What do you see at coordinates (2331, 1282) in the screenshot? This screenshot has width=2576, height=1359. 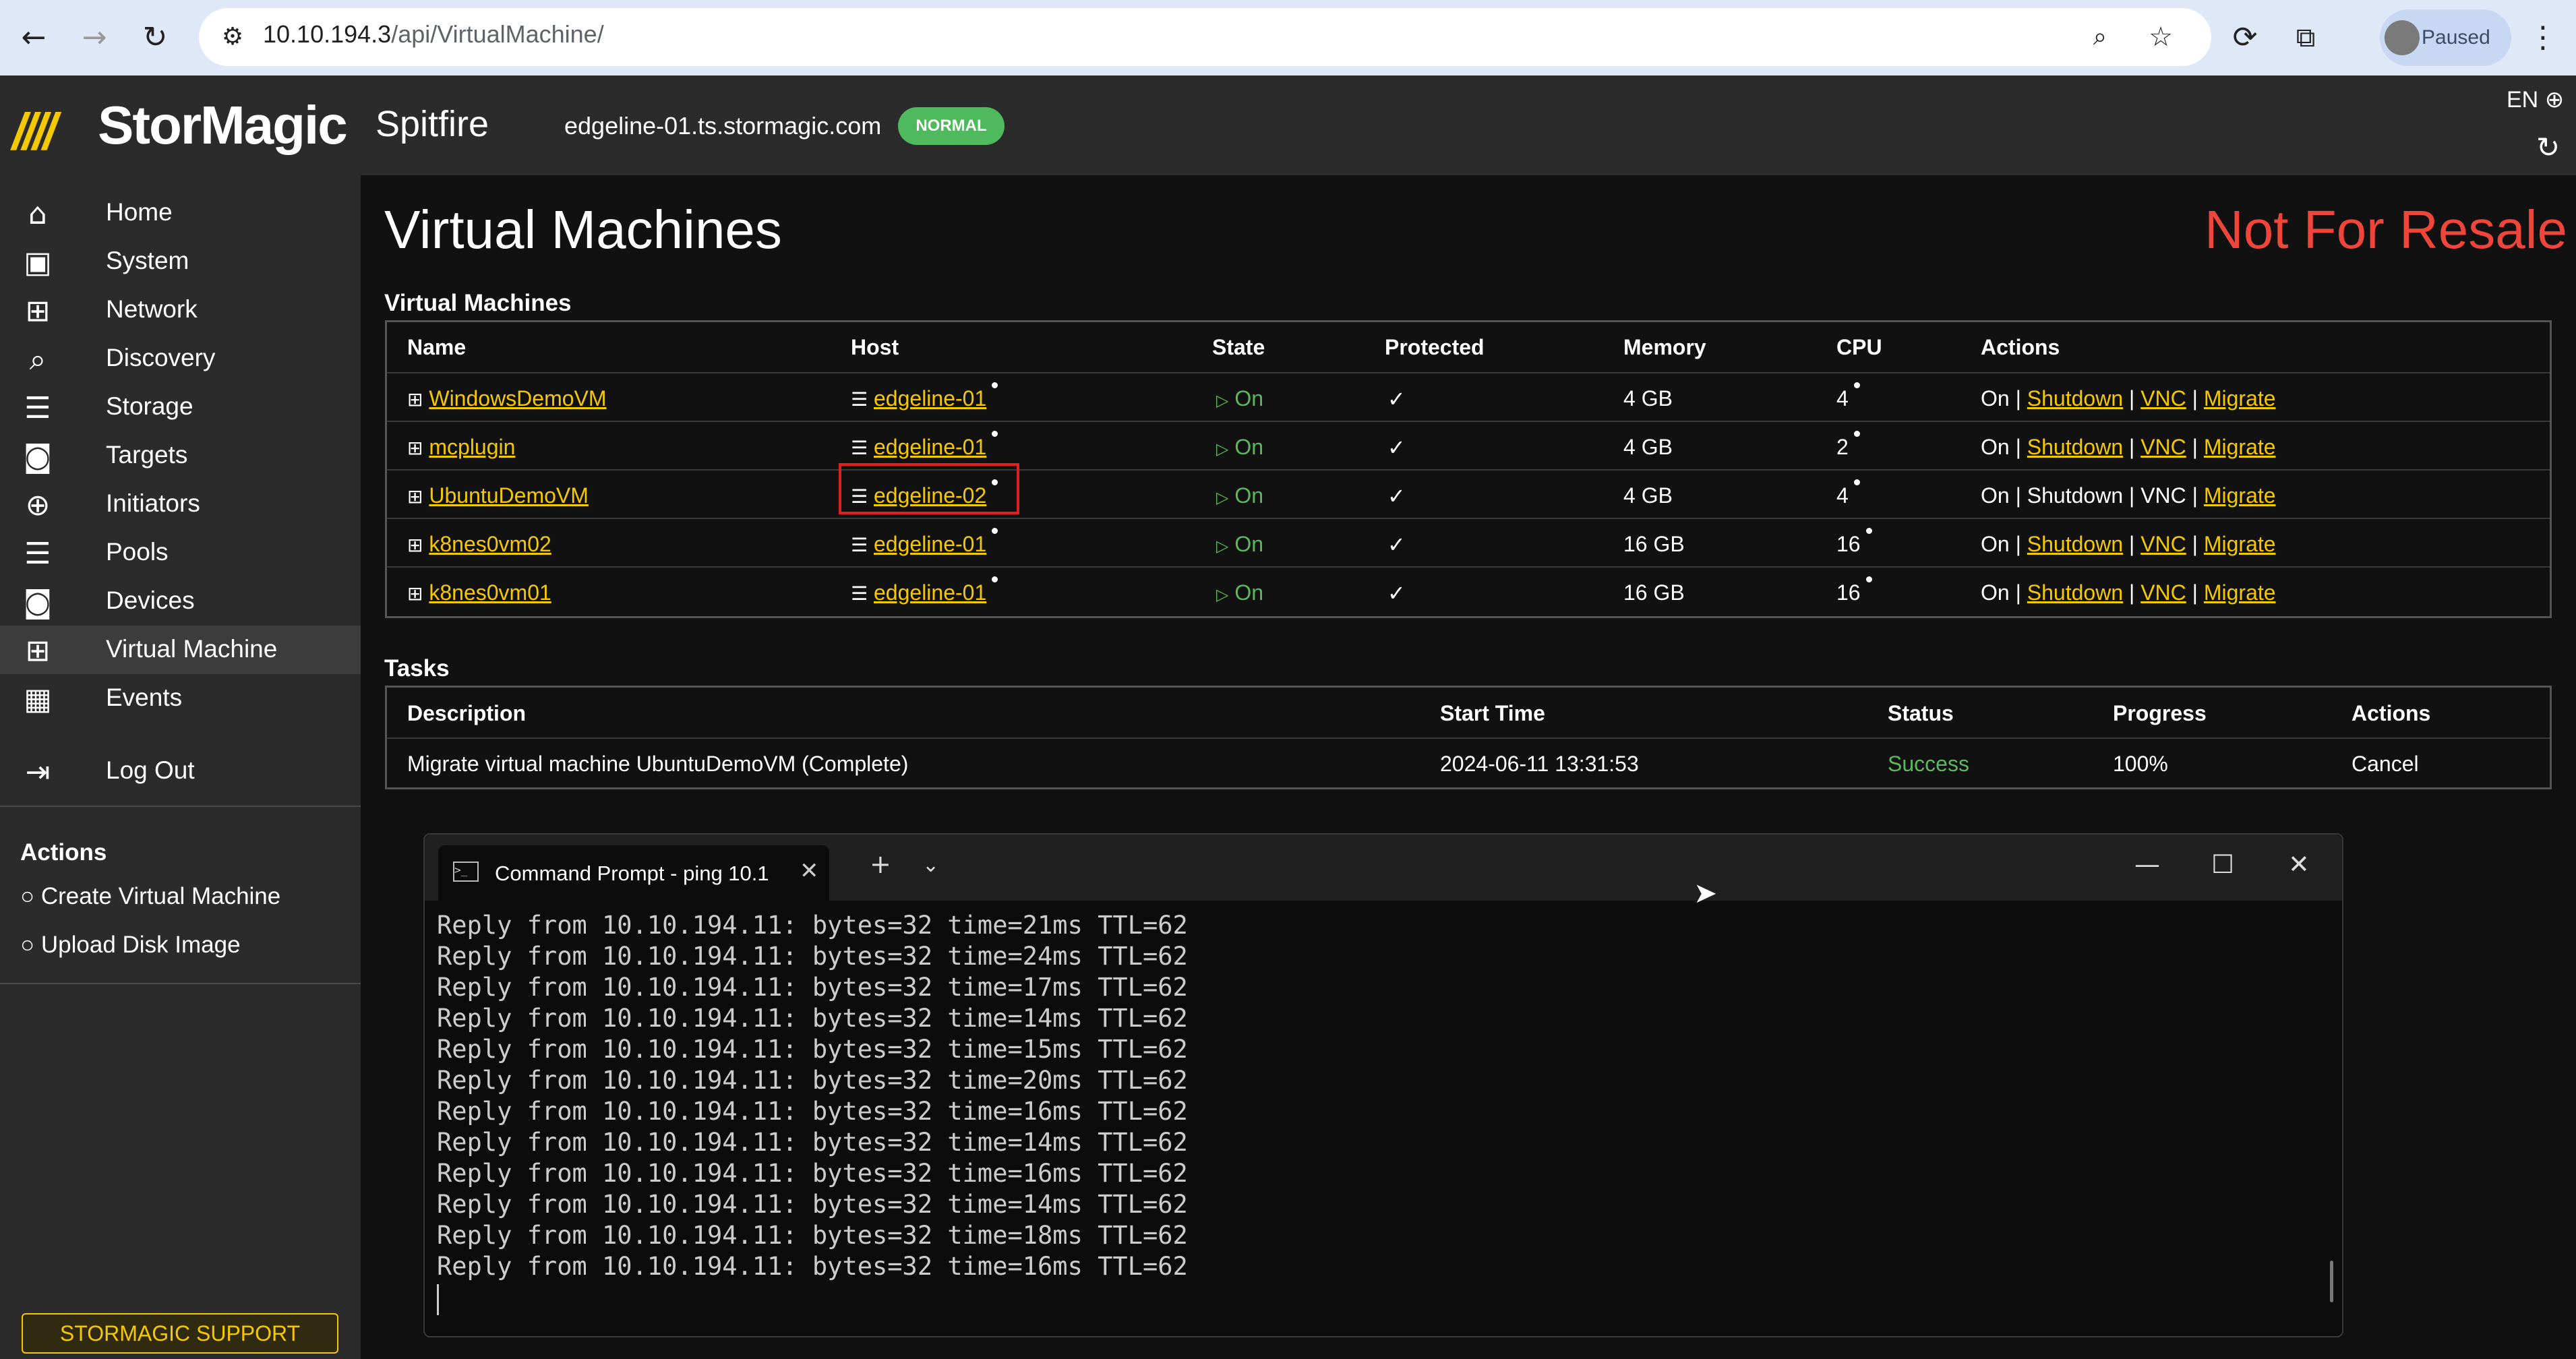 I see `terminal-scrollbar` at bounding box center [2331, 1282].